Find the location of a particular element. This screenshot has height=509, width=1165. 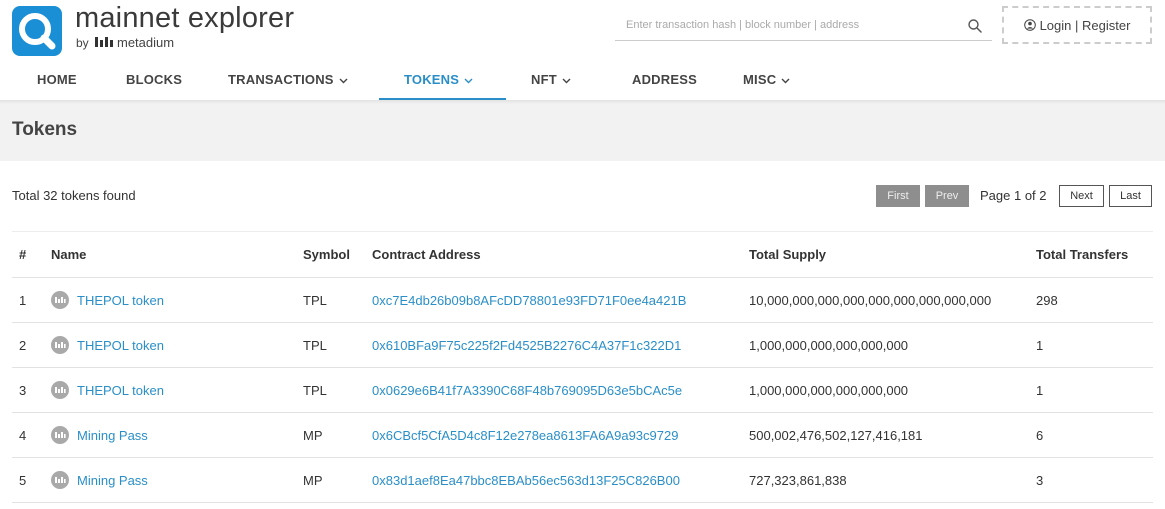

header-contract-address: Contract Address is located at coordinates (426, 254).